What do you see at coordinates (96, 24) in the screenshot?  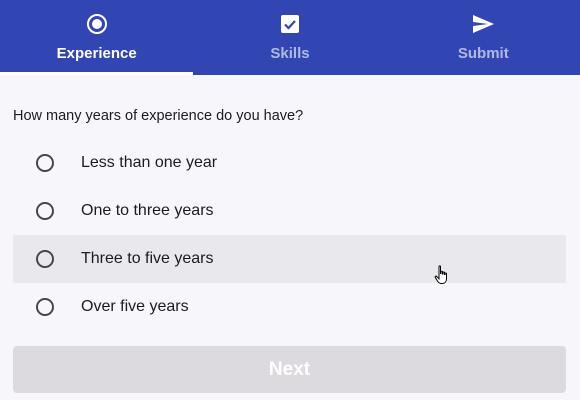 I see `radio-button-checked-icon` at bounding box center [96, 24].